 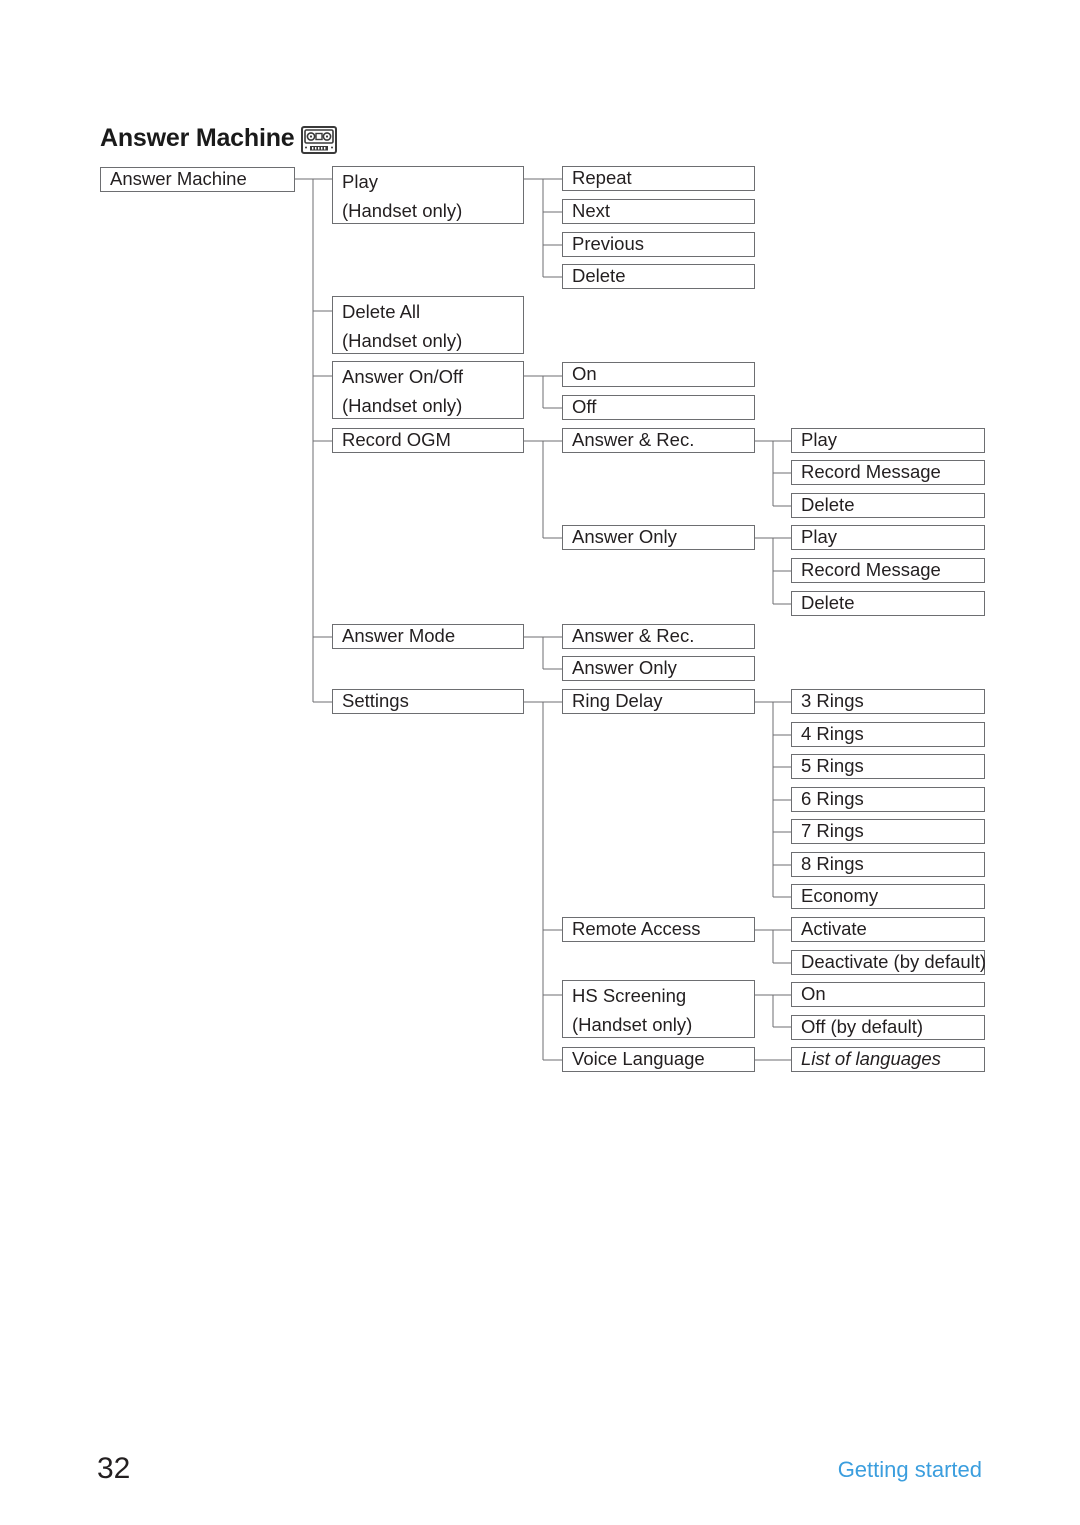 What do you see at coordinates (888, 864) in the screenshot?
I see `node-ring-8: 8 Rings` at bounding box center [888, 864].